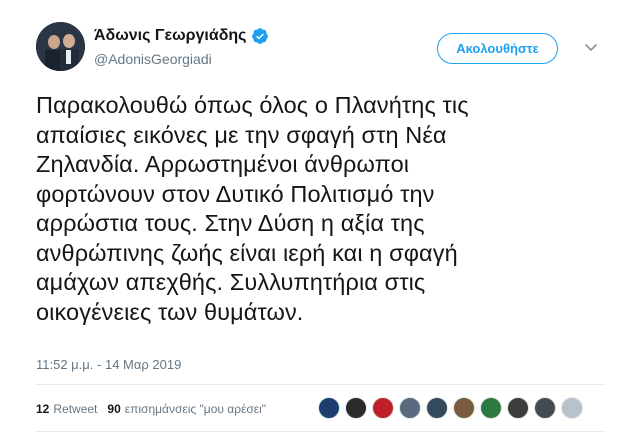 The height and width of the screenshot is (432, 632). I want to click on tweet-time: 11:52 μ.μ., so click(65, 364).